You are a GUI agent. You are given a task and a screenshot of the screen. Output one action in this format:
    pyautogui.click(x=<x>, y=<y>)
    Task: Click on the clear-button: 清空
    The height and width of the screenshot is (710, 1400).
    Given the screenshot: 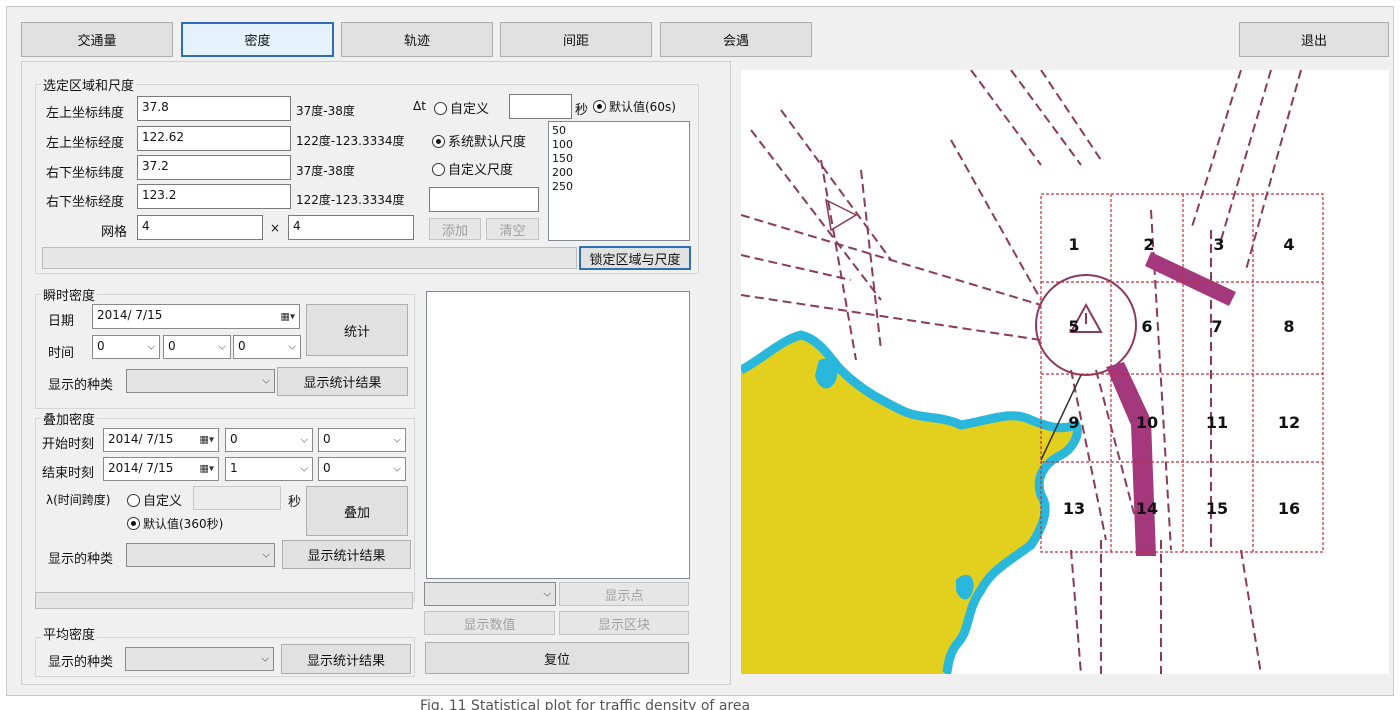 What is the action you would take?
    pyautogui.click(x=512, y=229)
    